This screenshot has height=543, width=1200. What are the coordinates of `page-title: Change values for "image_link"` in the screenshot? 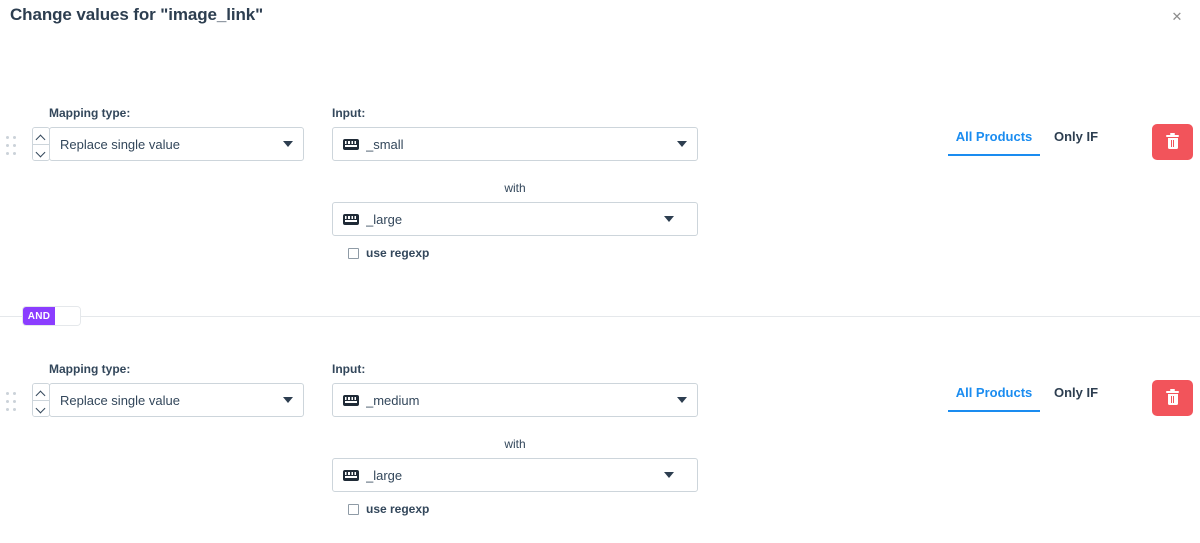 It's located at (137, 14).